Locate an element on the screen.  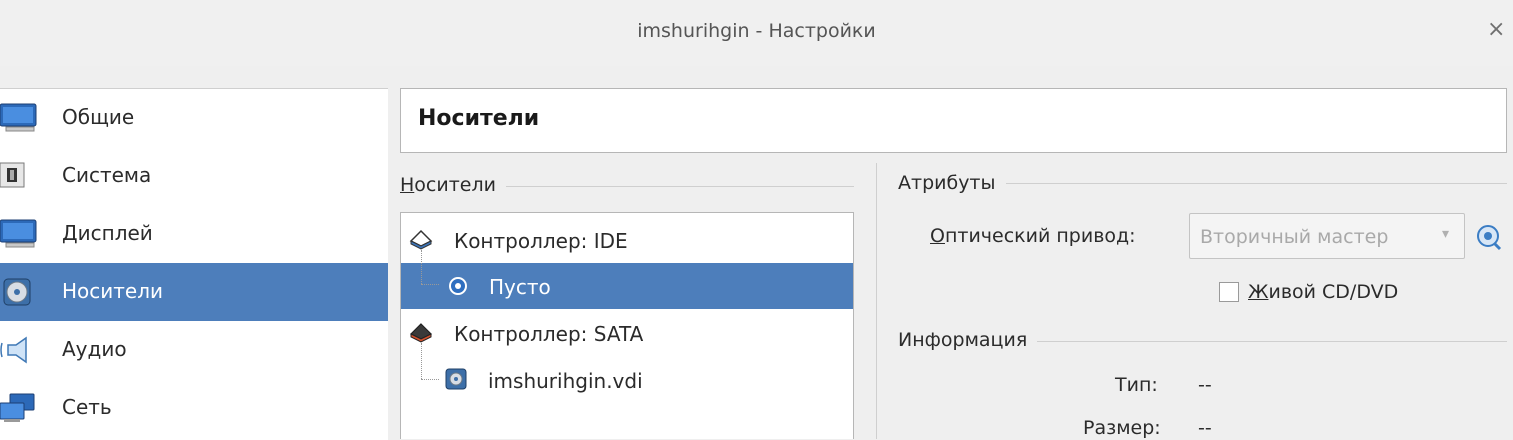
hard-disk-icon is located at coordinates (456, 381).